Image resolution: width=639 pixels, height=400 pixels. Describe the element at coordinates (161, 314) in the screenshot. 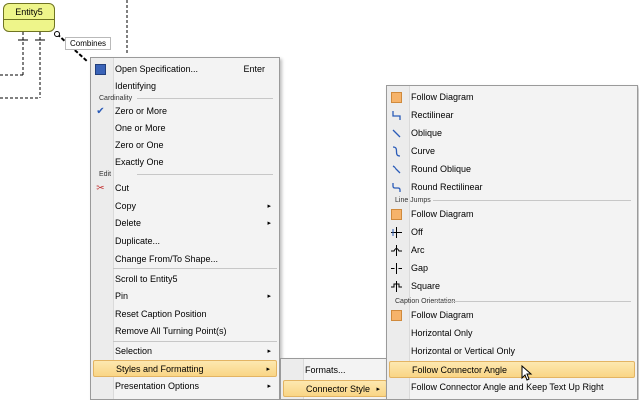

I see `menu-item-label: Reset Caption Position` at that location.